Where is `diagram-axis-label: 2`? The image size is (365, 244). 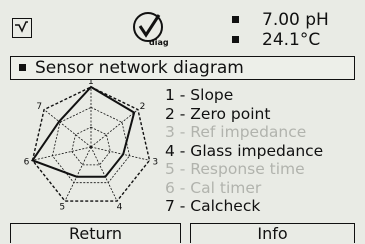 diagram-axis-label: 2 is located at coordinates (143, 107).